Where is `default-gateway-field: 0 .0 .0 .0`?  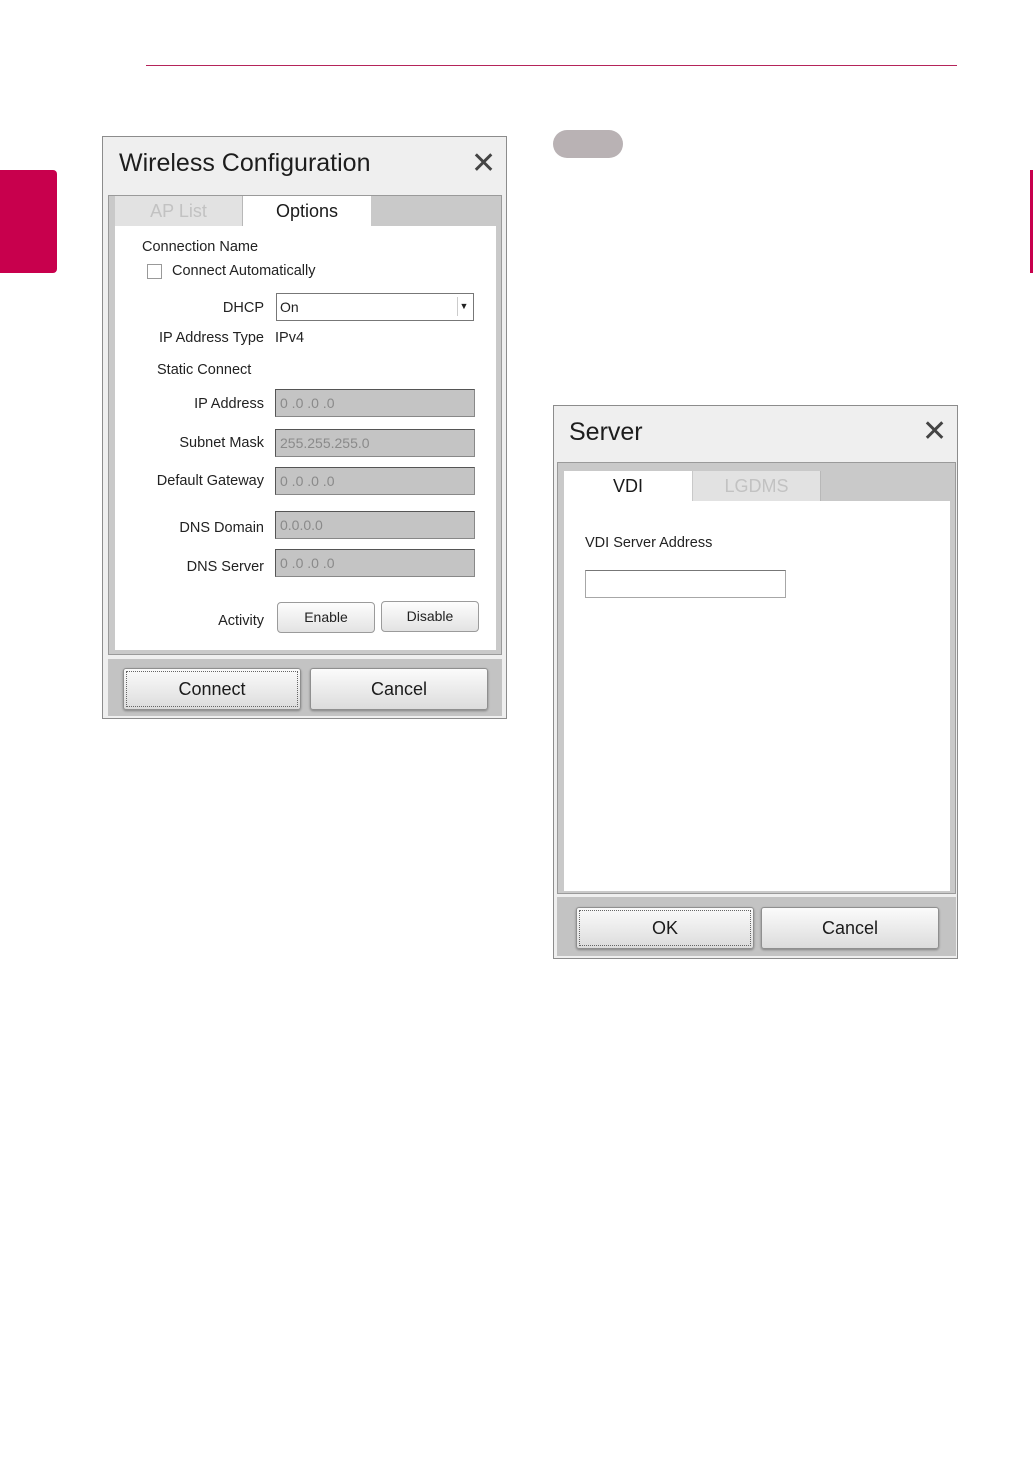
default-gateway-field: 0 .0 .0 .0 is located at coordinates (375, 481).